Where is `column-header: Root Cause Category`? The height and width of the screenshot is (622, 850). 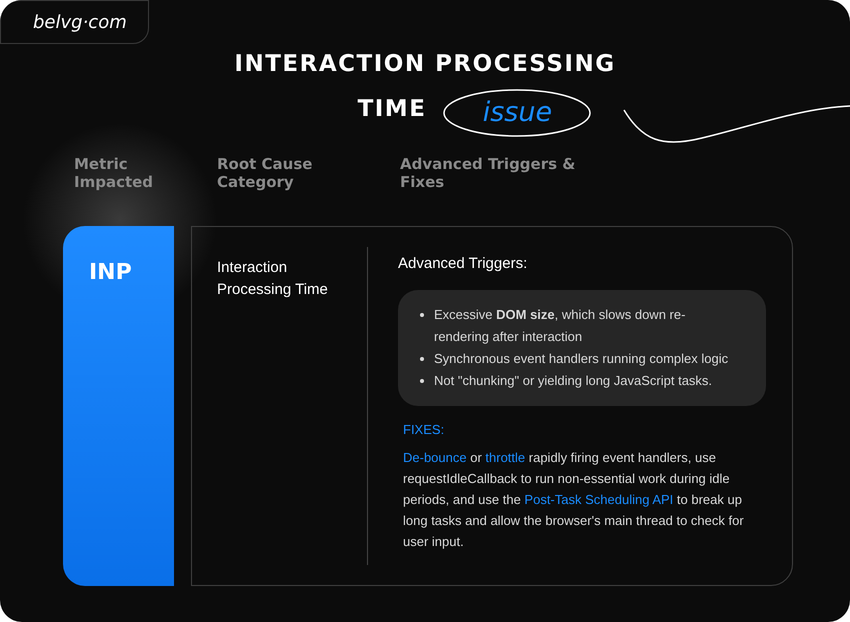 column-header: Root Cause Category is located at coordinates (265, 173).